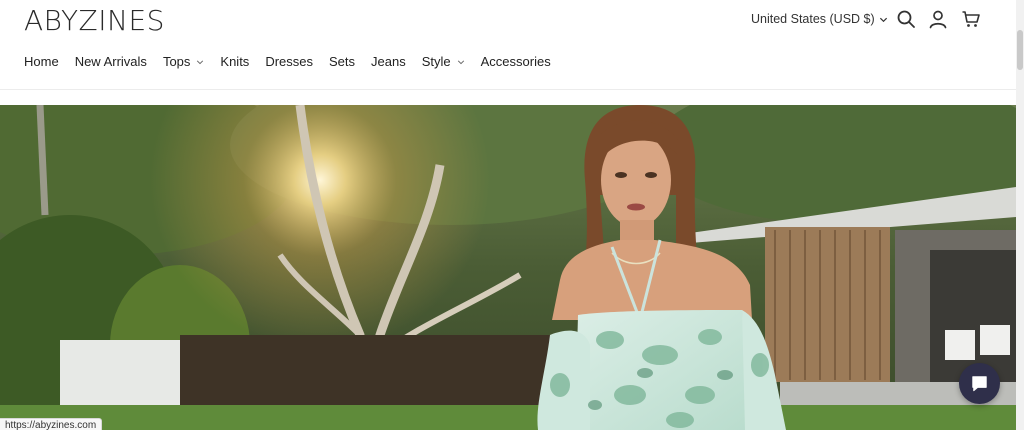 This screenshot has height=430, width=1024. I want to click on nav-item-label: Jeans, so click(388, 61).